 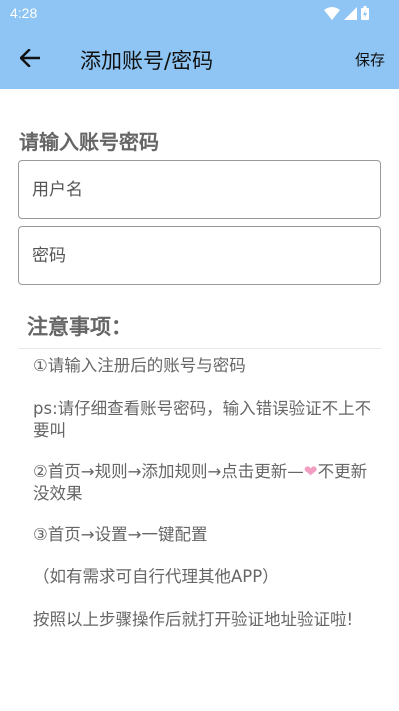 I want to click on notes-title: 注意事项：, so click(x=79, y=327).